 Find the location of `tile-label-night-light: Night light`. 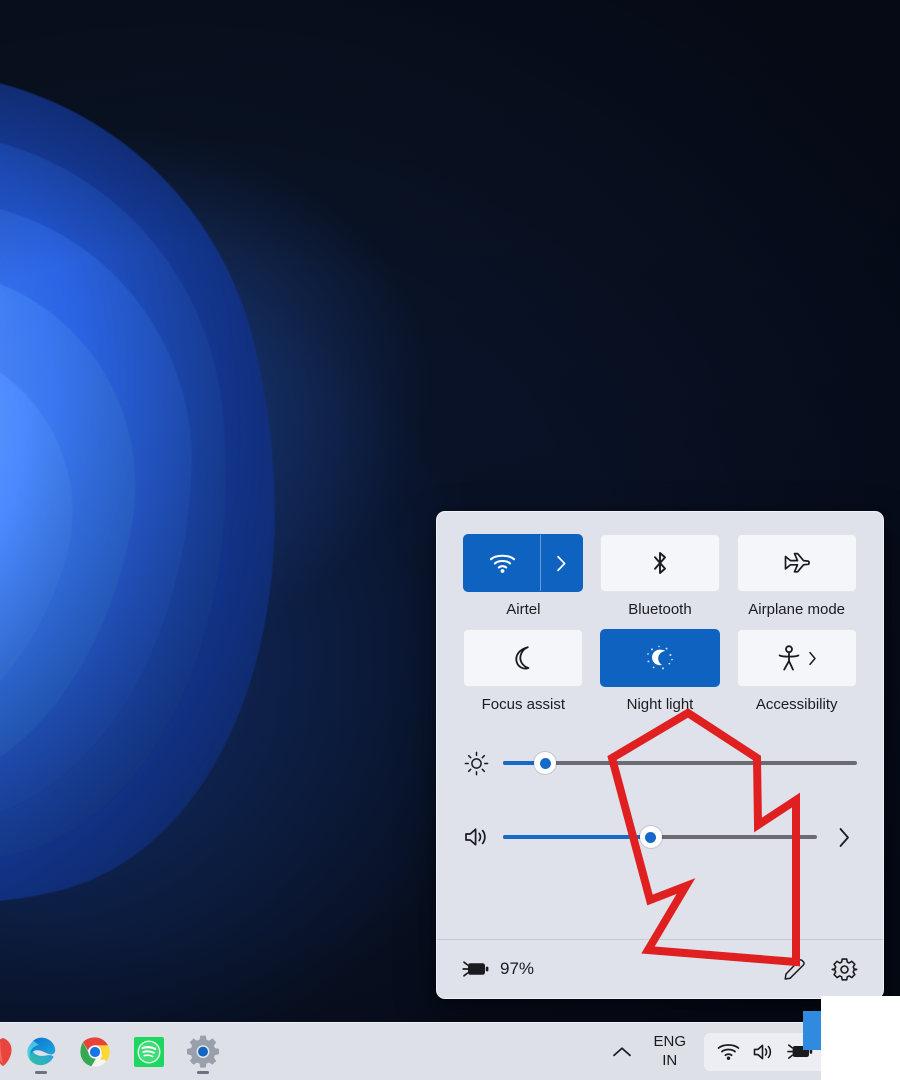

tile-label-night-light: Night light is located at coordinates (660, 704).